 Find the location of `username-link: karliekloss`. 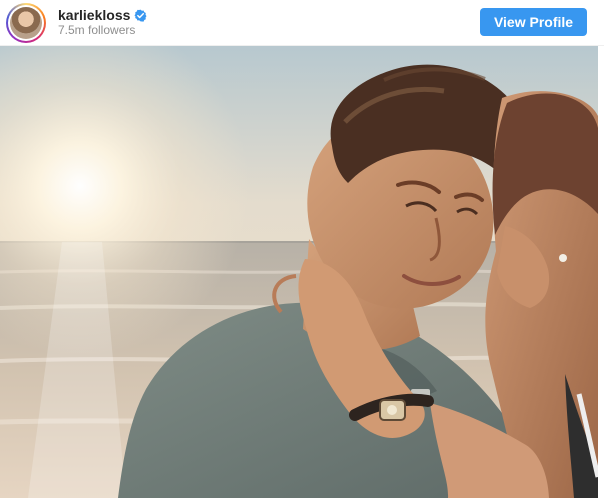

username-link: karliekloss is located at coordinates (94, 15).